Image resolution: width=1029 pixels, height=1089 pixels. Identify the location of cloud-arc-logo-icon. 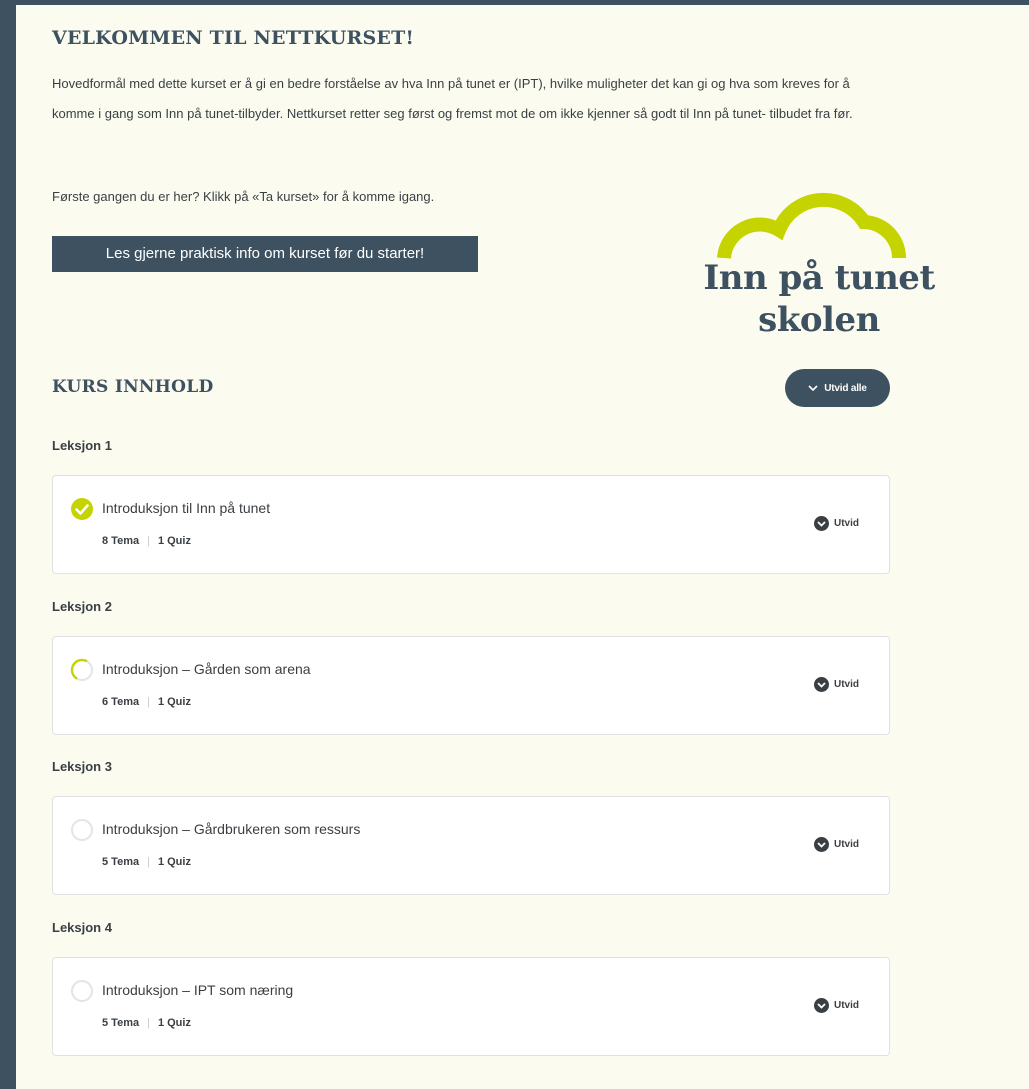
(811, 225).